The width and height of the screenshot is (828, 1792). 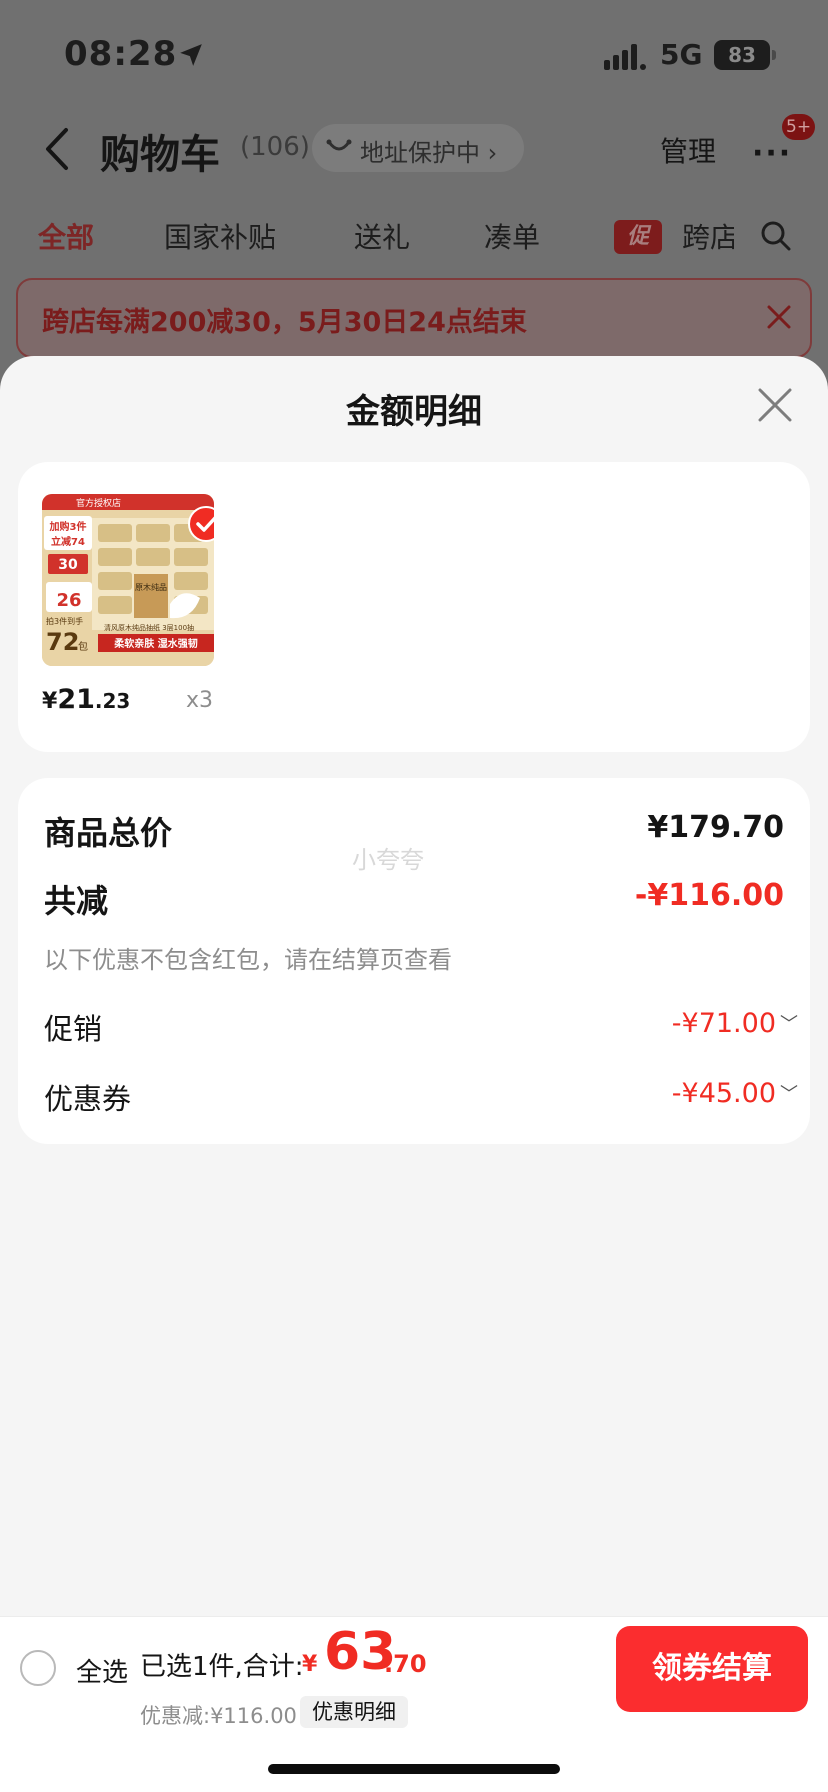 What do you see at coordinates (83, 646) in the screenshot?
I see `pack-unit: 包` at bounding box center [83, 646].